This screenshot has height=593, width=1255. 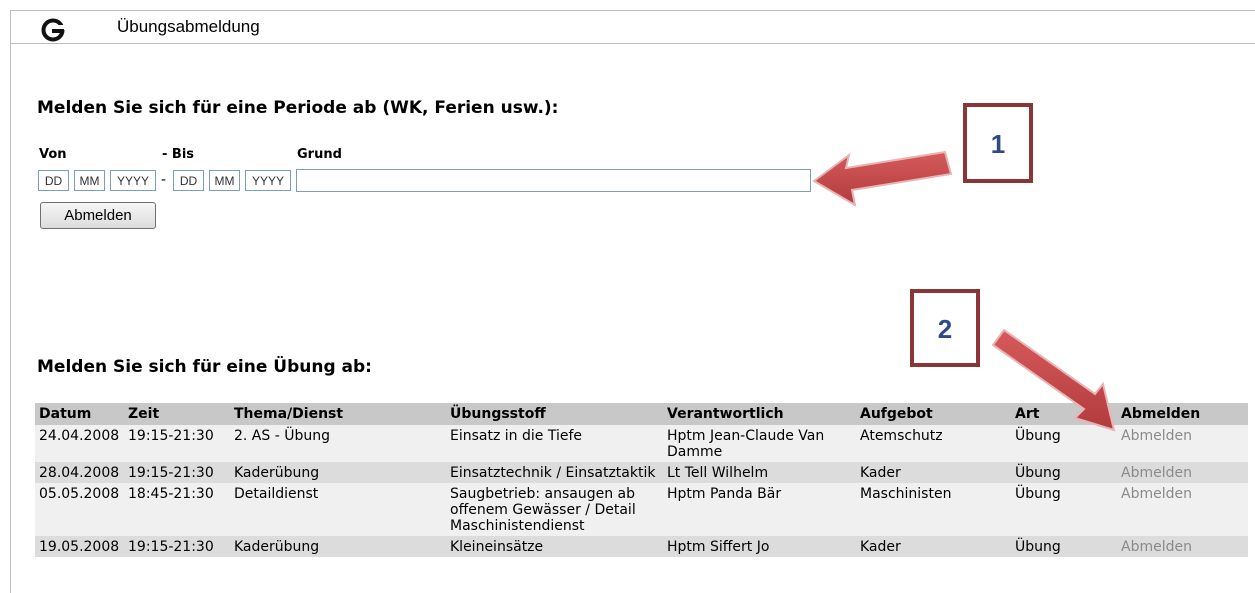 What do you see at coordinates (1064, 414) in the screenshot?
I see `col-art: Art` at bounding box center [1064, 414].